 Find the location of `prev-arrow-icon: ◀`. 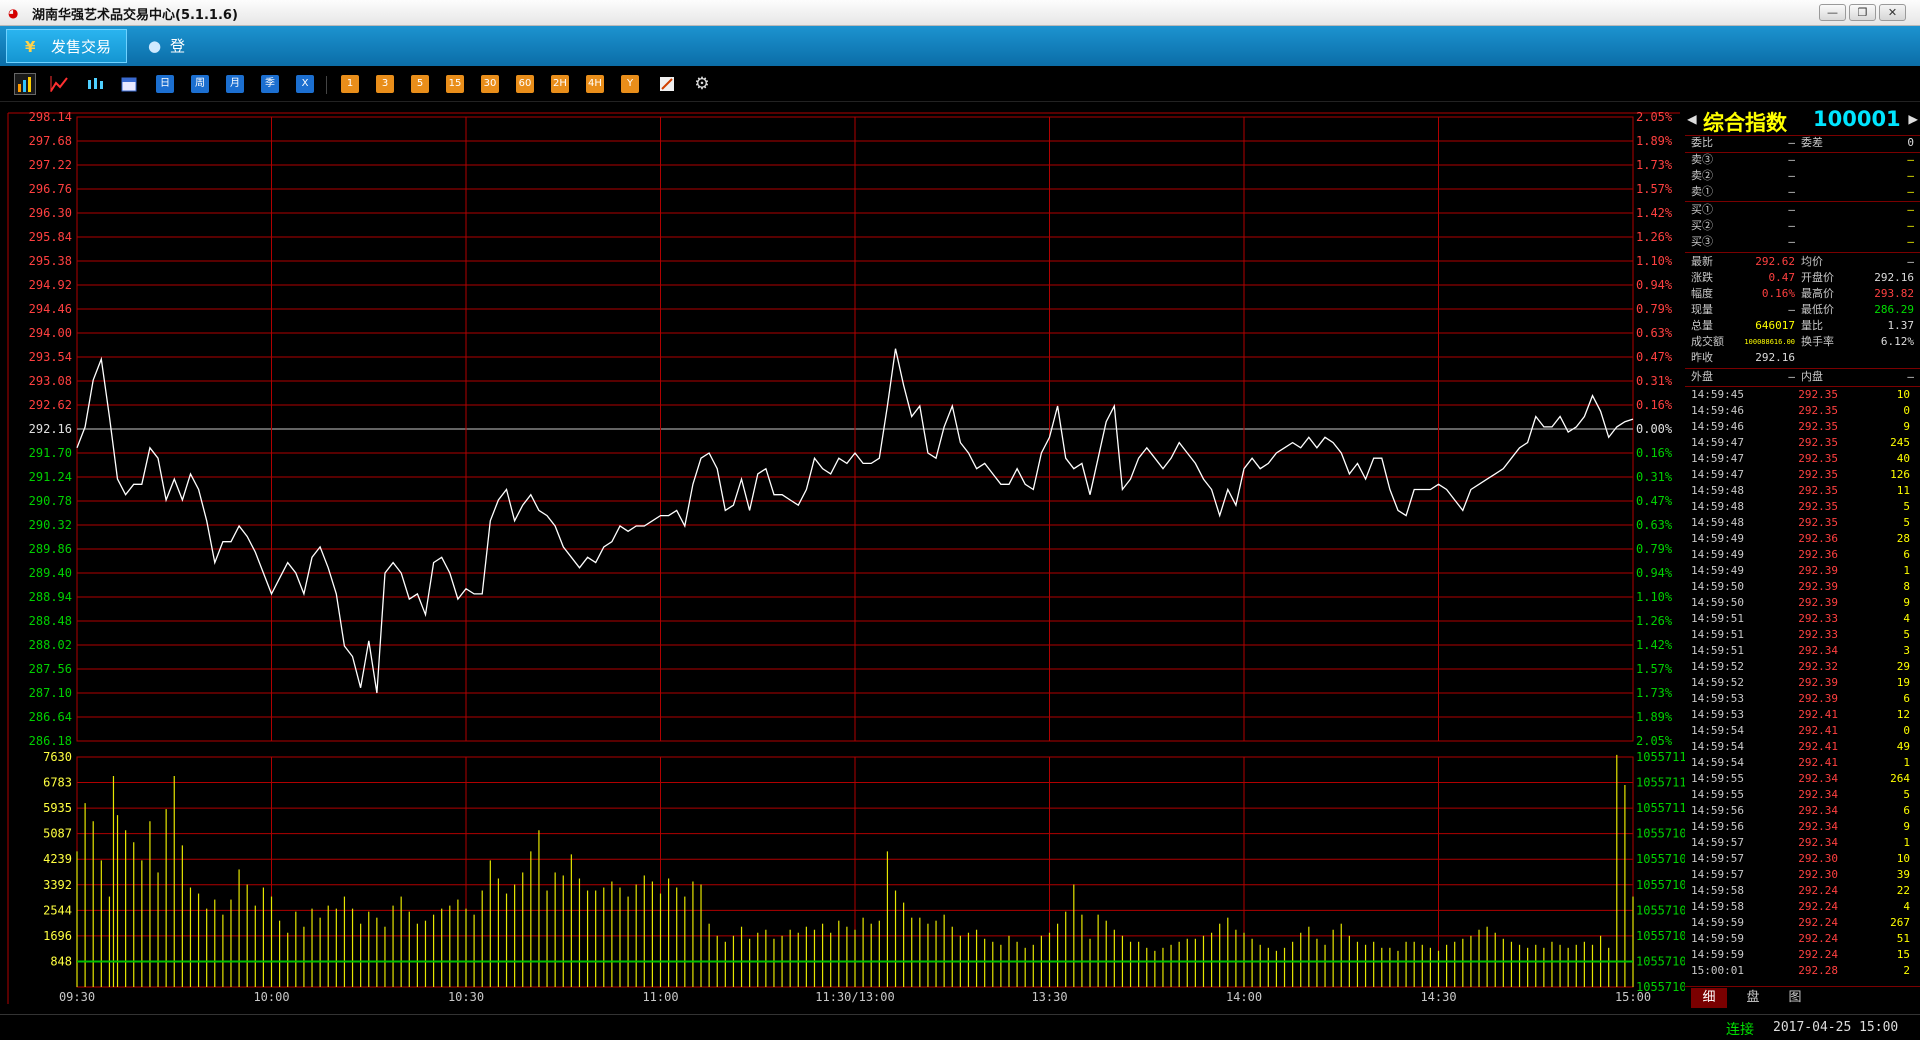

prev-arrow-icon: ◀ is located at coordinates (1692, 118).